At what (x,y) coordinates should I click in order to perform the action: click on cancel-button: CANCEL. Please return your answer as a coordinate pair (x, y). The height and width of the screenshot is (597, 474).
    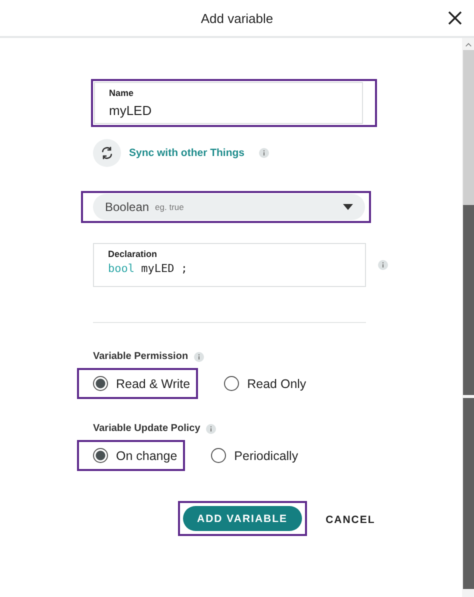
    Looking at the image, I should click on (351, 520).